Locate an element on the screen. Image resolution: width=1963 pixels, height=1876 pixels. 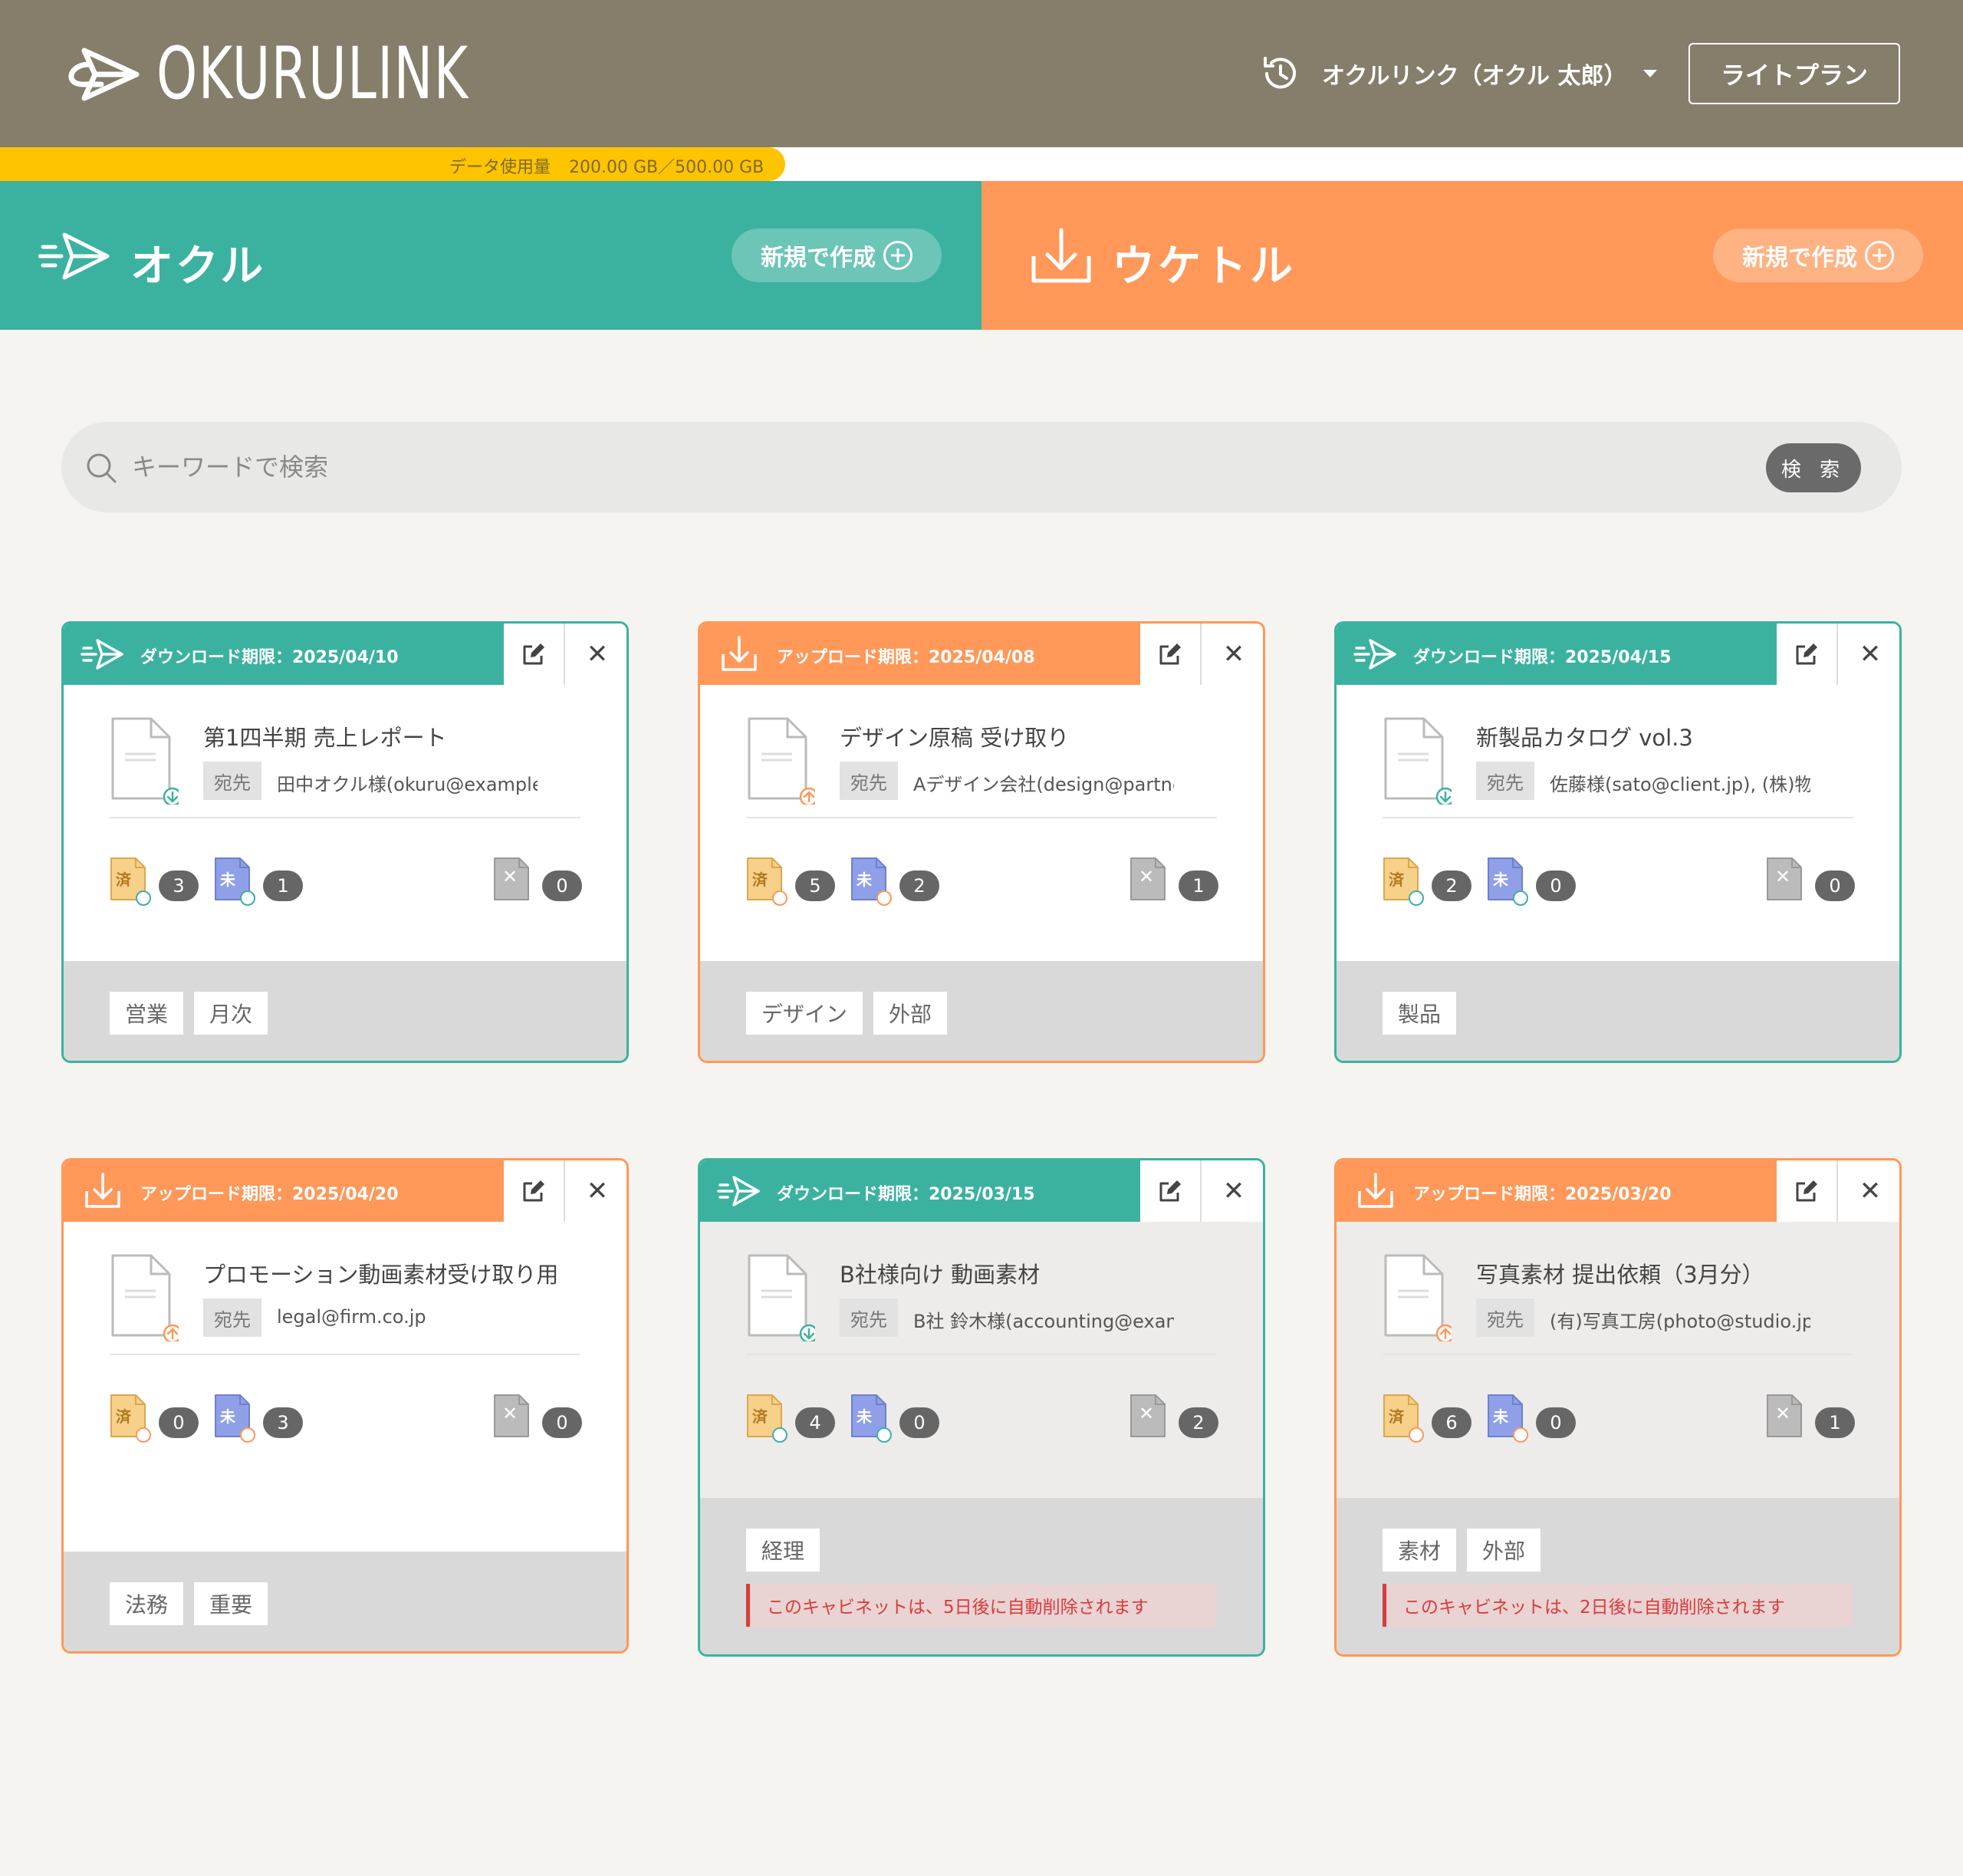
tag: 営業 is located at coordinates (147, 1013).